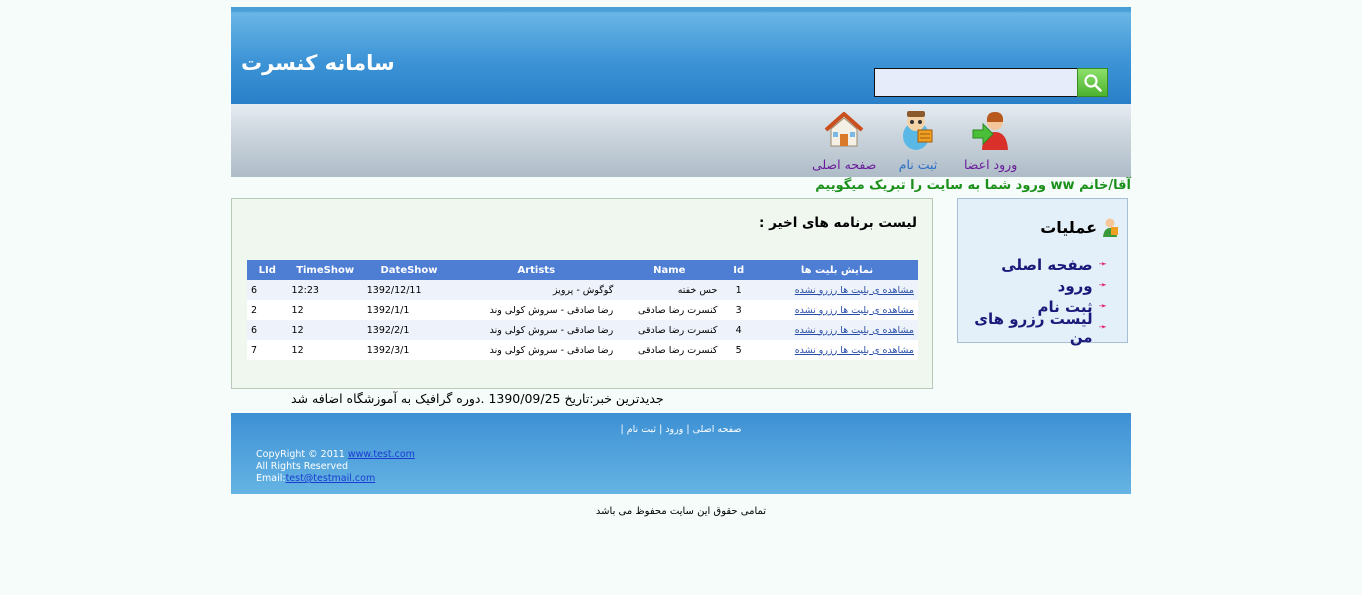 The image size is (1362, 595). What do you see at coordinates (739, 290) in the screenshot?
I see `cell-id: 1` at bounding box center [739, 290].